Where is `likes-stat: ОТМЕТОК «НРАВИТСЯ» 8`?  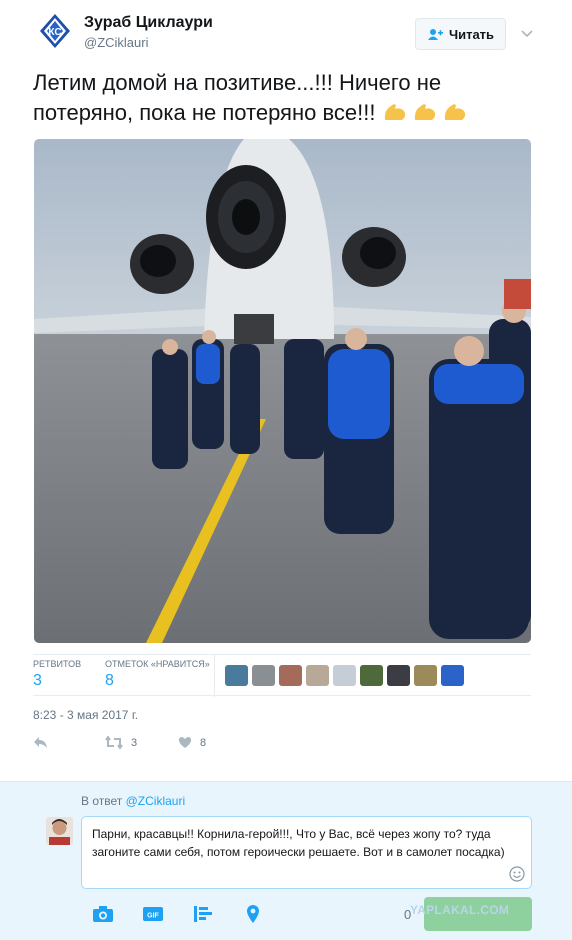
likes-stat: ОТМЕТОК «НРАВИТСЯ» 8 is located at coordinates (157, 674).